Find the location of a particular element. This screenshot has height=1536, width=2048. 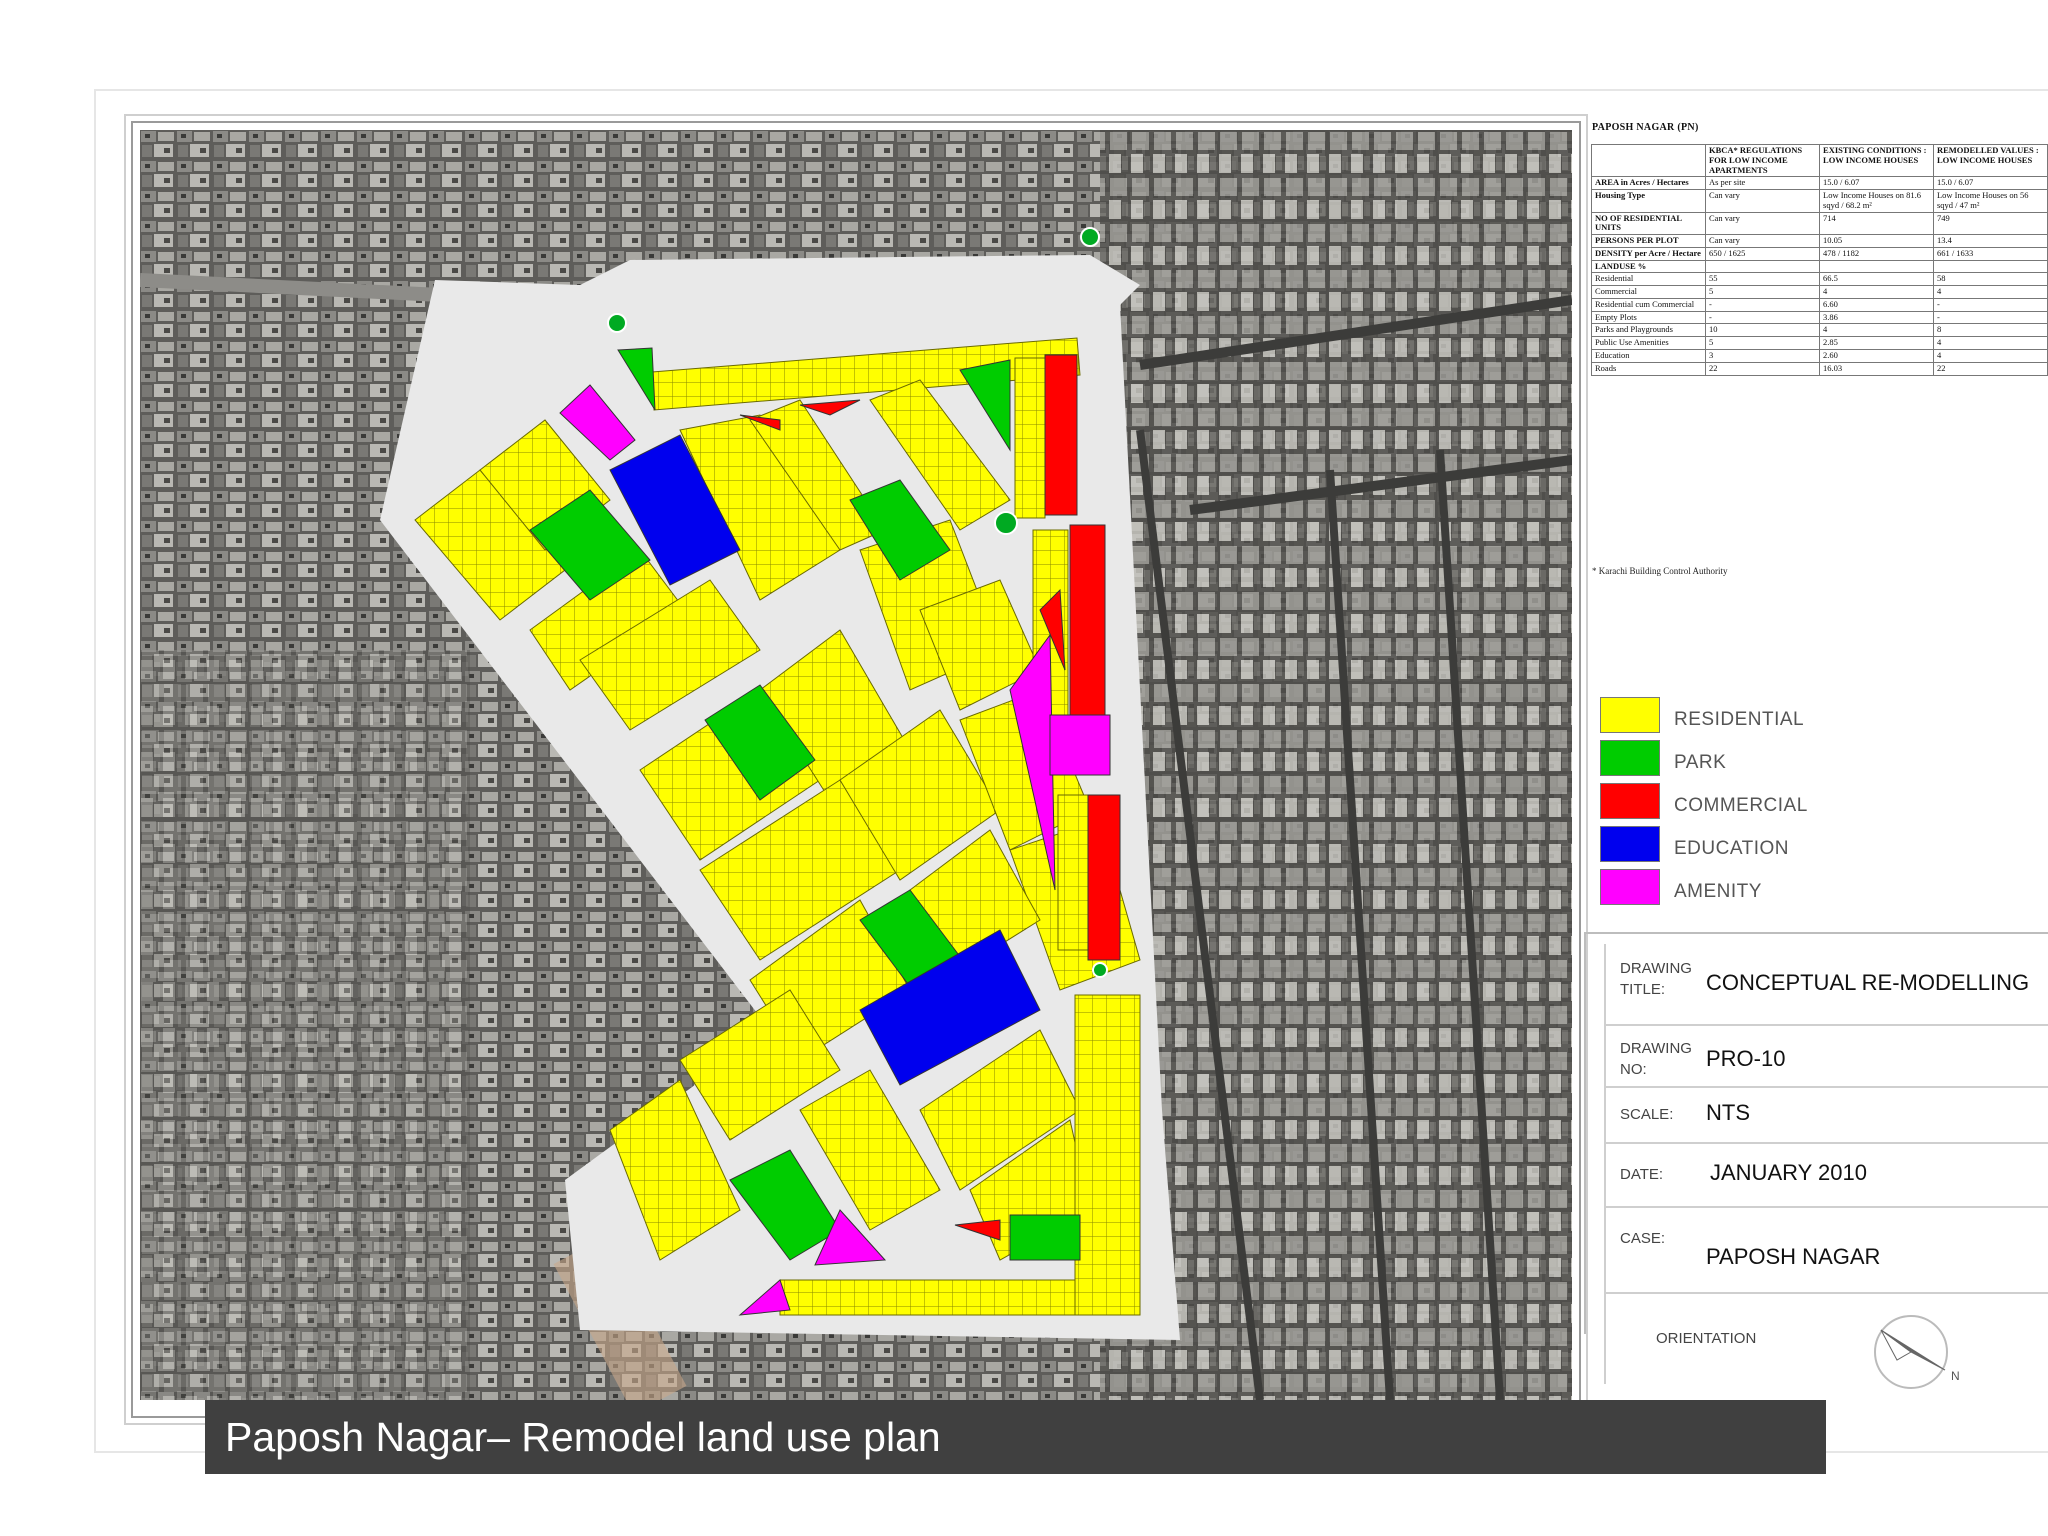

table-row: Residential cum Commercial -6.60- is located at coordinates (1819, 304).